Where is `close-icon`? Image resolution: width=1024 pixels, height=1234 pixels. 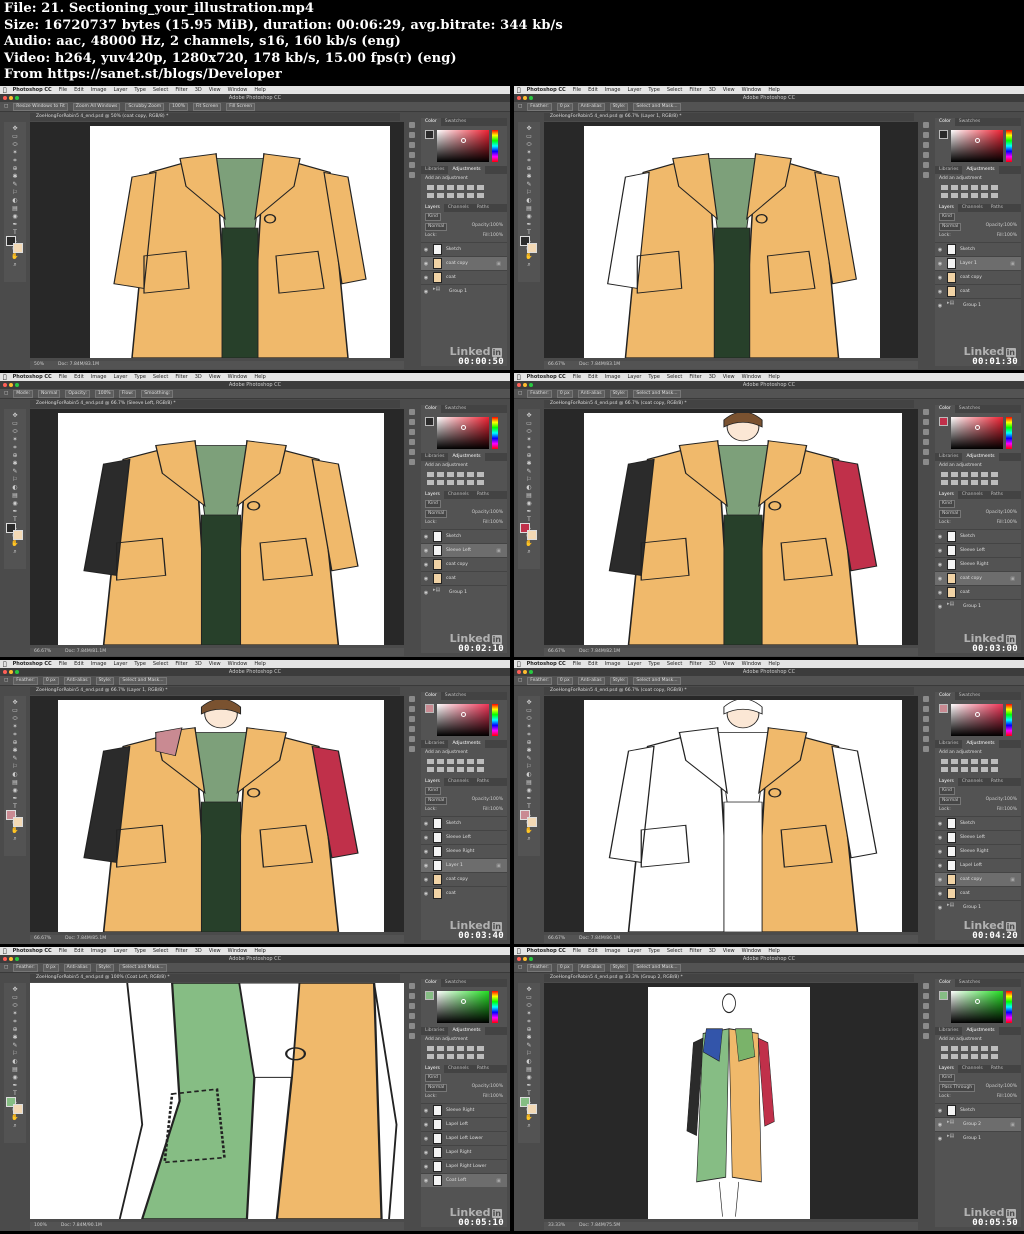 close-icon is located at coordinates (519, 385).